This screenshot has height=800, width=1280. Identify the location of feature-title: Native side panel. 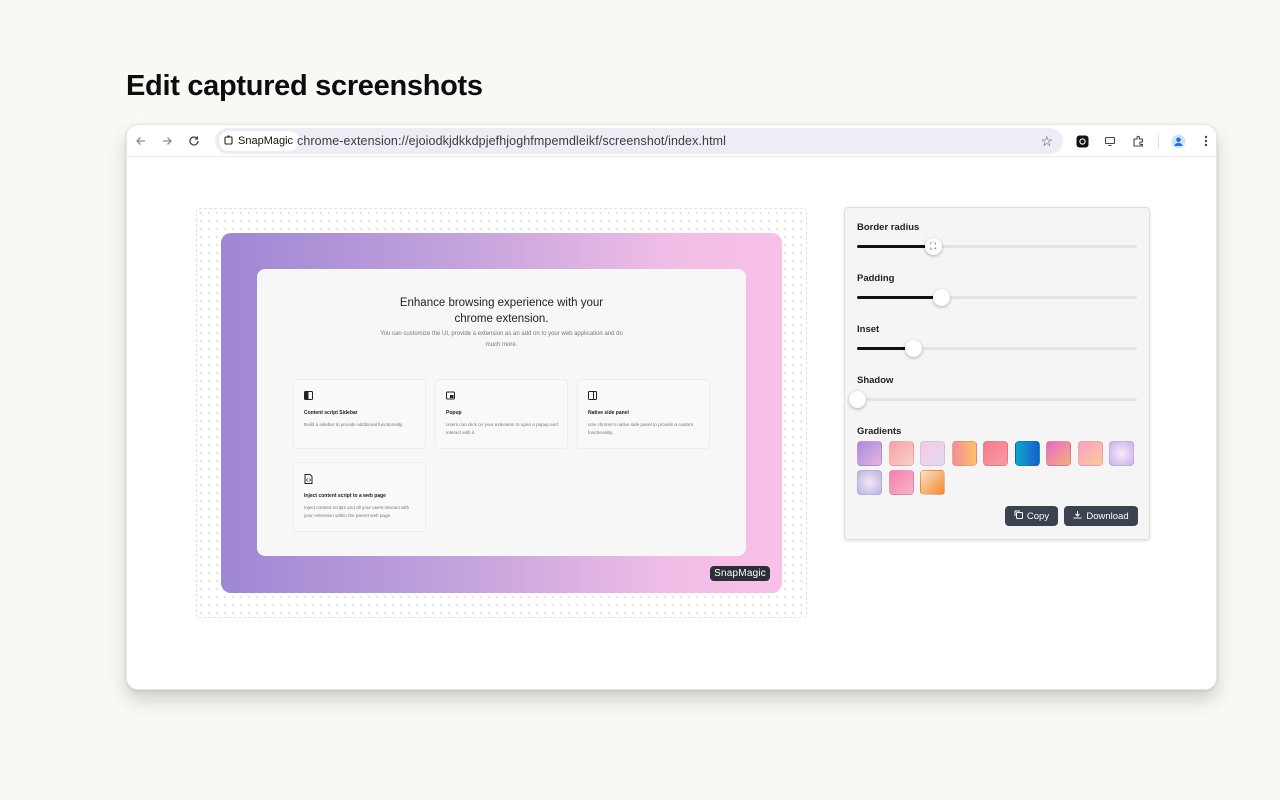
(608, 413).